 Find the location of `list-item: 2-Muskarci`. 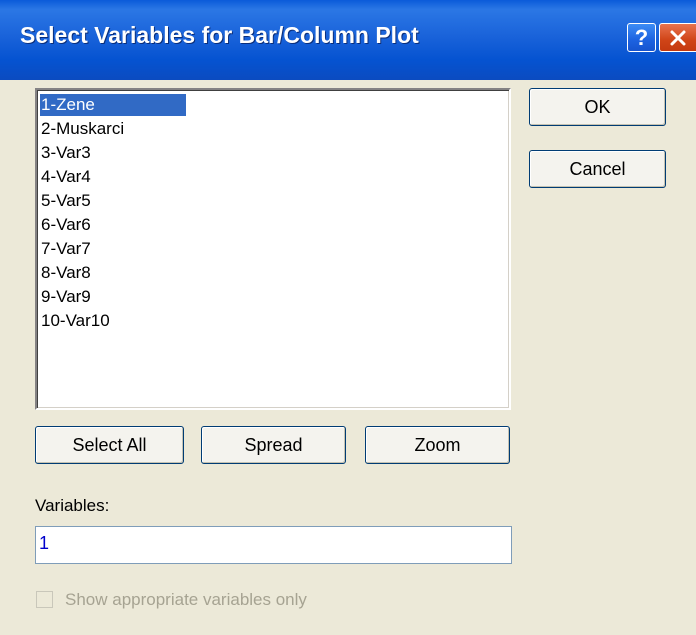

list-item: 2-Muskarci is located at coordinates (86, 129).